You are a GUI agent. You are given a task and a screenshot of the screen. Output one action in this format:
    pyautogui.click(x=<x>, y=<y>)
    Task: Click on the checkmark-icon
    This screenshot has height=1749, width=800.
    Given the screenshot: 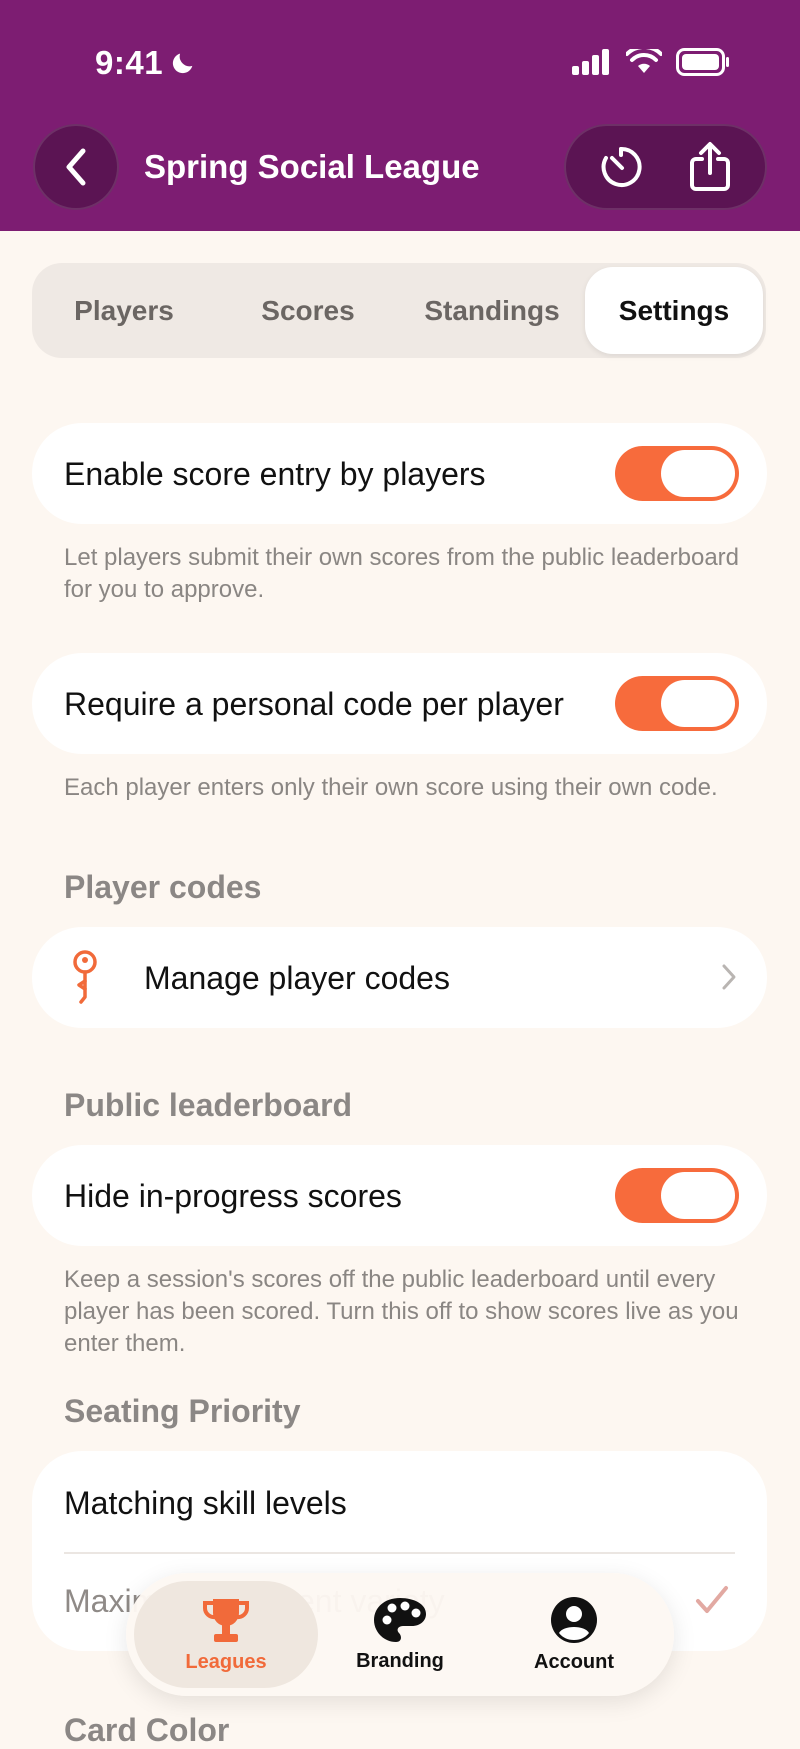 What is the action you would take?
    pyautogui.click(x=712, y=1599)
    